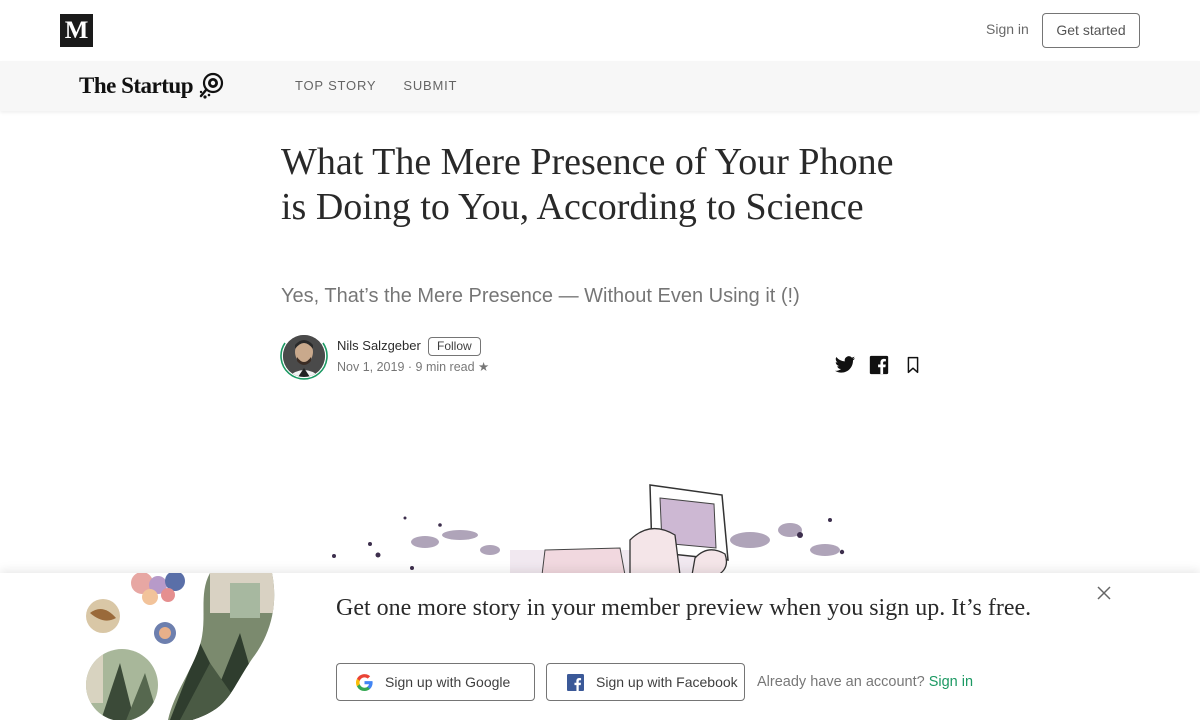 The image size is (1200, 720). What do you see at coordinates (211, 85) in the screenshot?
I see `startup-emblem-icon` at bounding box center [211, 85].